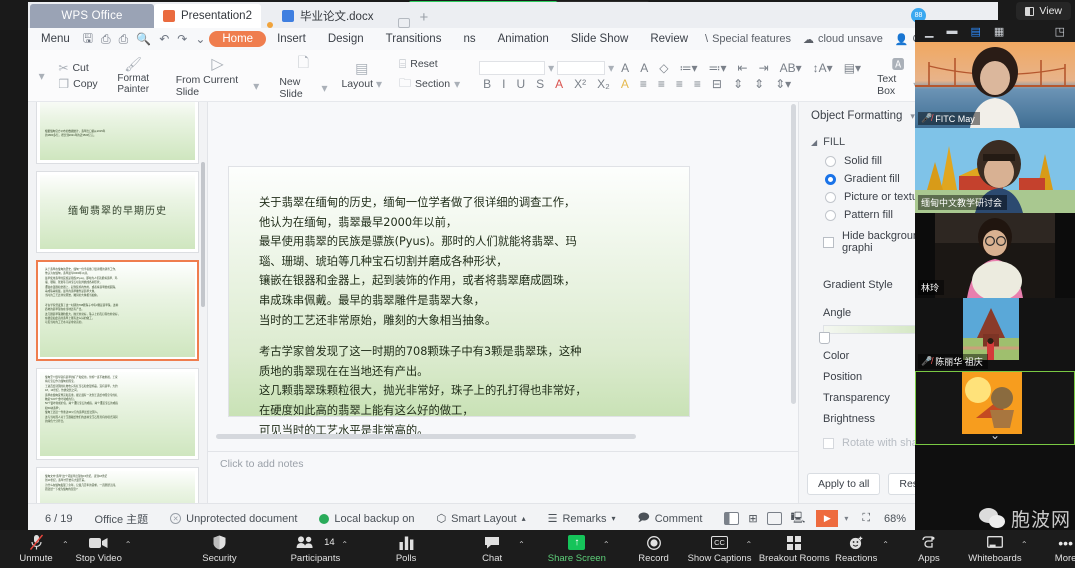 The image size is (1075, 568). I want to click on more-button: ••• More, so click(1057, 549).